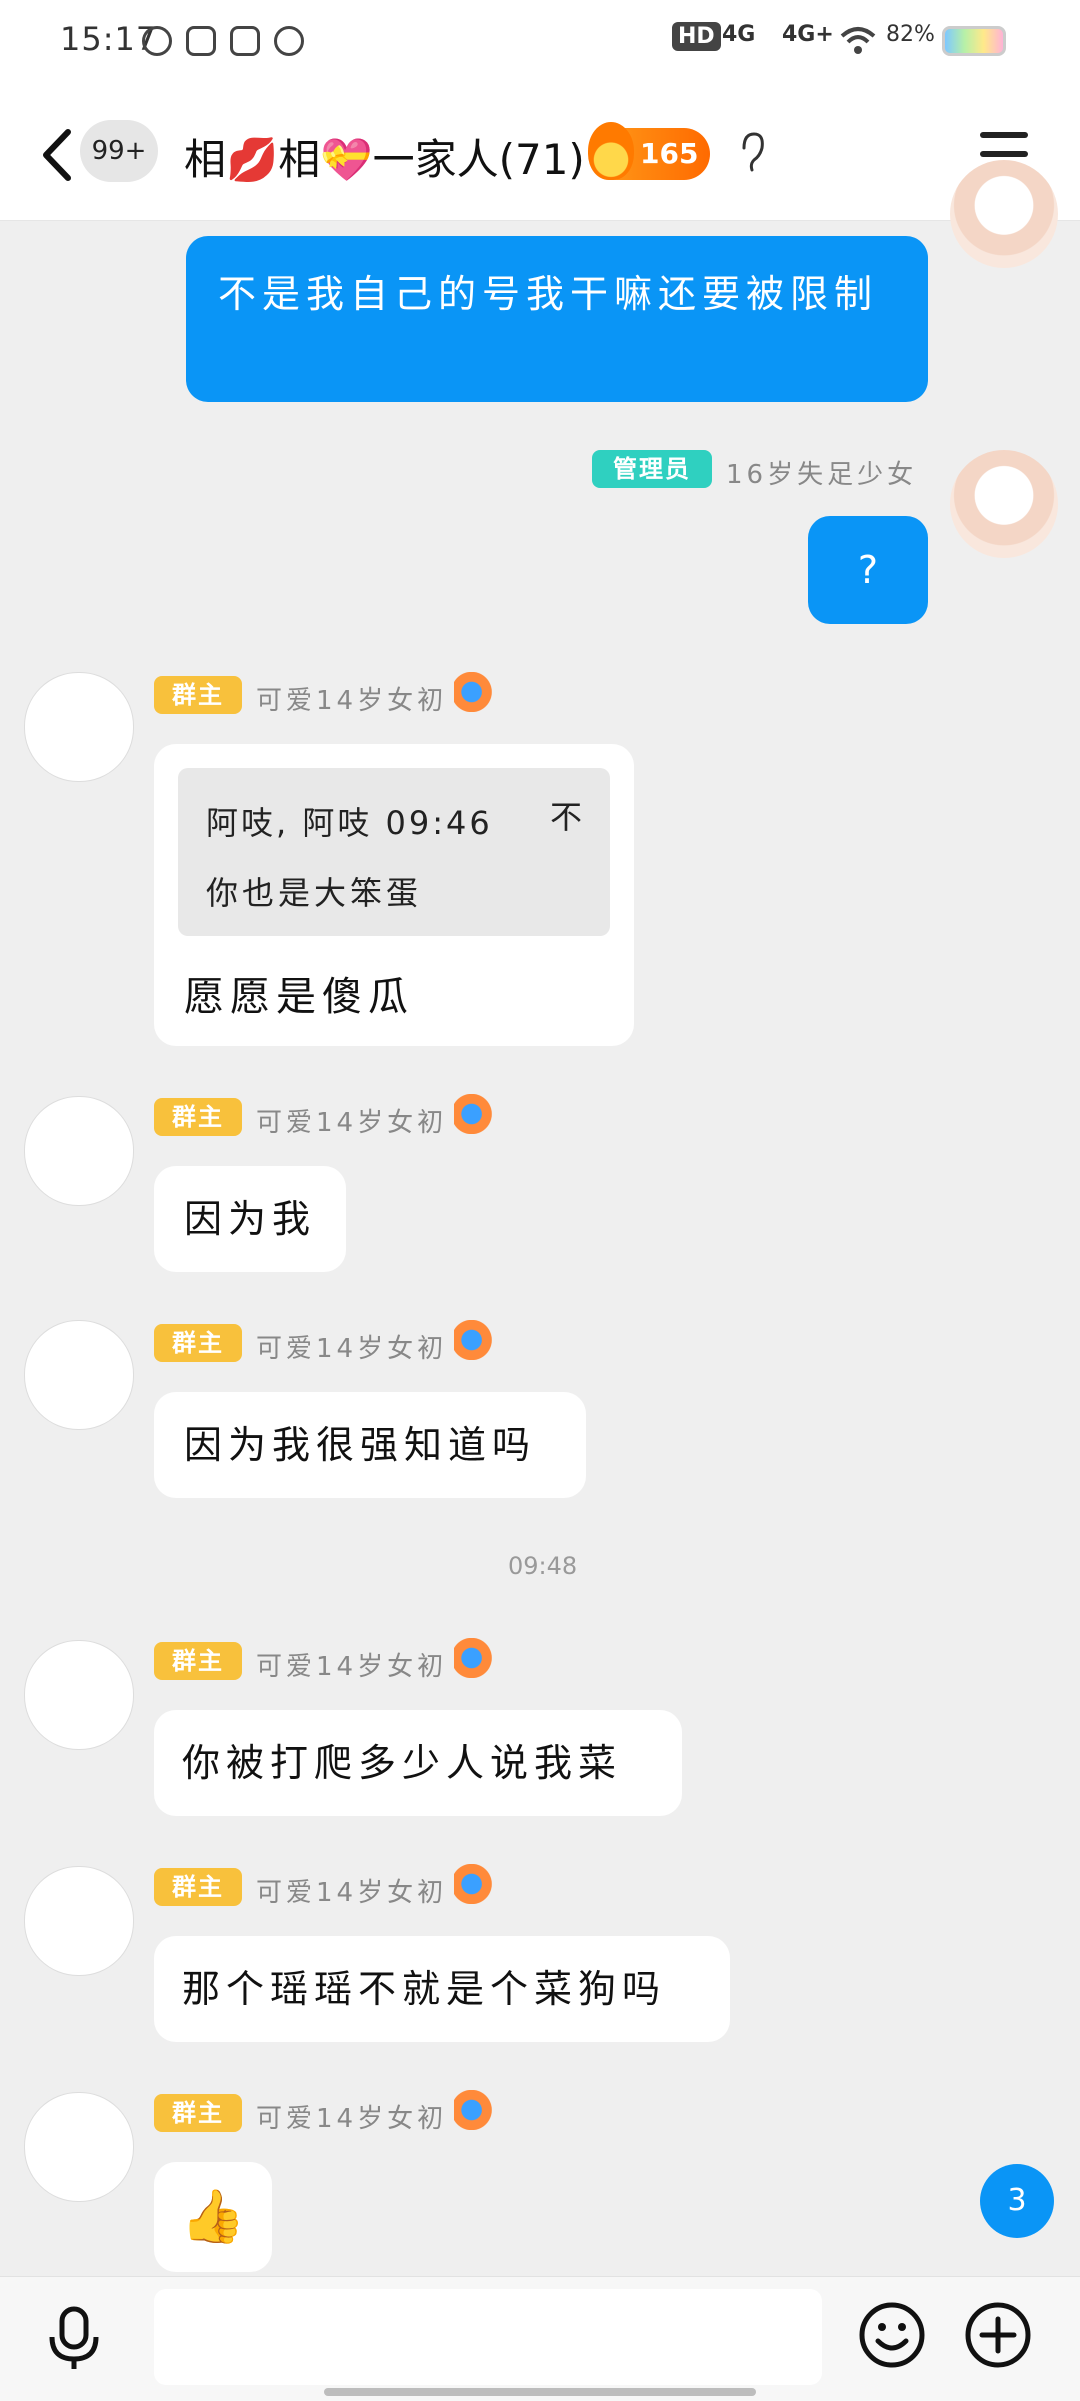  What do you see at coordinates (652, 469) in the screenshot?
I see `admin-tag: 管理员` at bounding box center [652, 469].